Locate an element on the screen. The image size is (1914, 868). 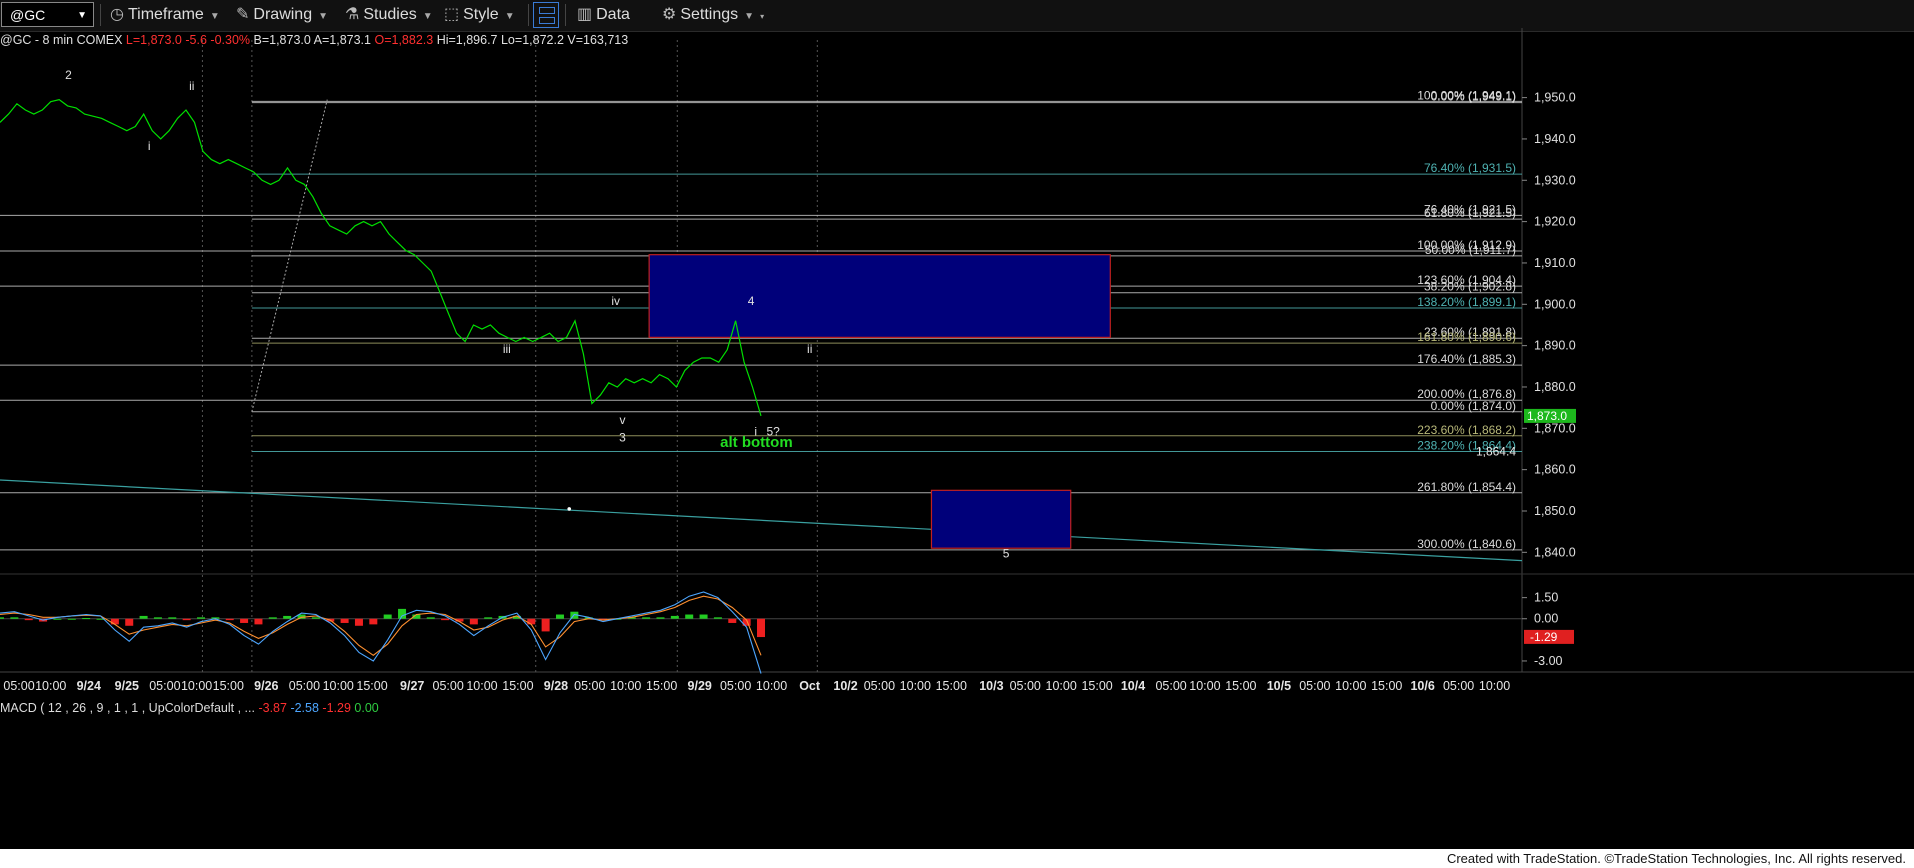
wave-label: iv is located at coordinates (615, 301).